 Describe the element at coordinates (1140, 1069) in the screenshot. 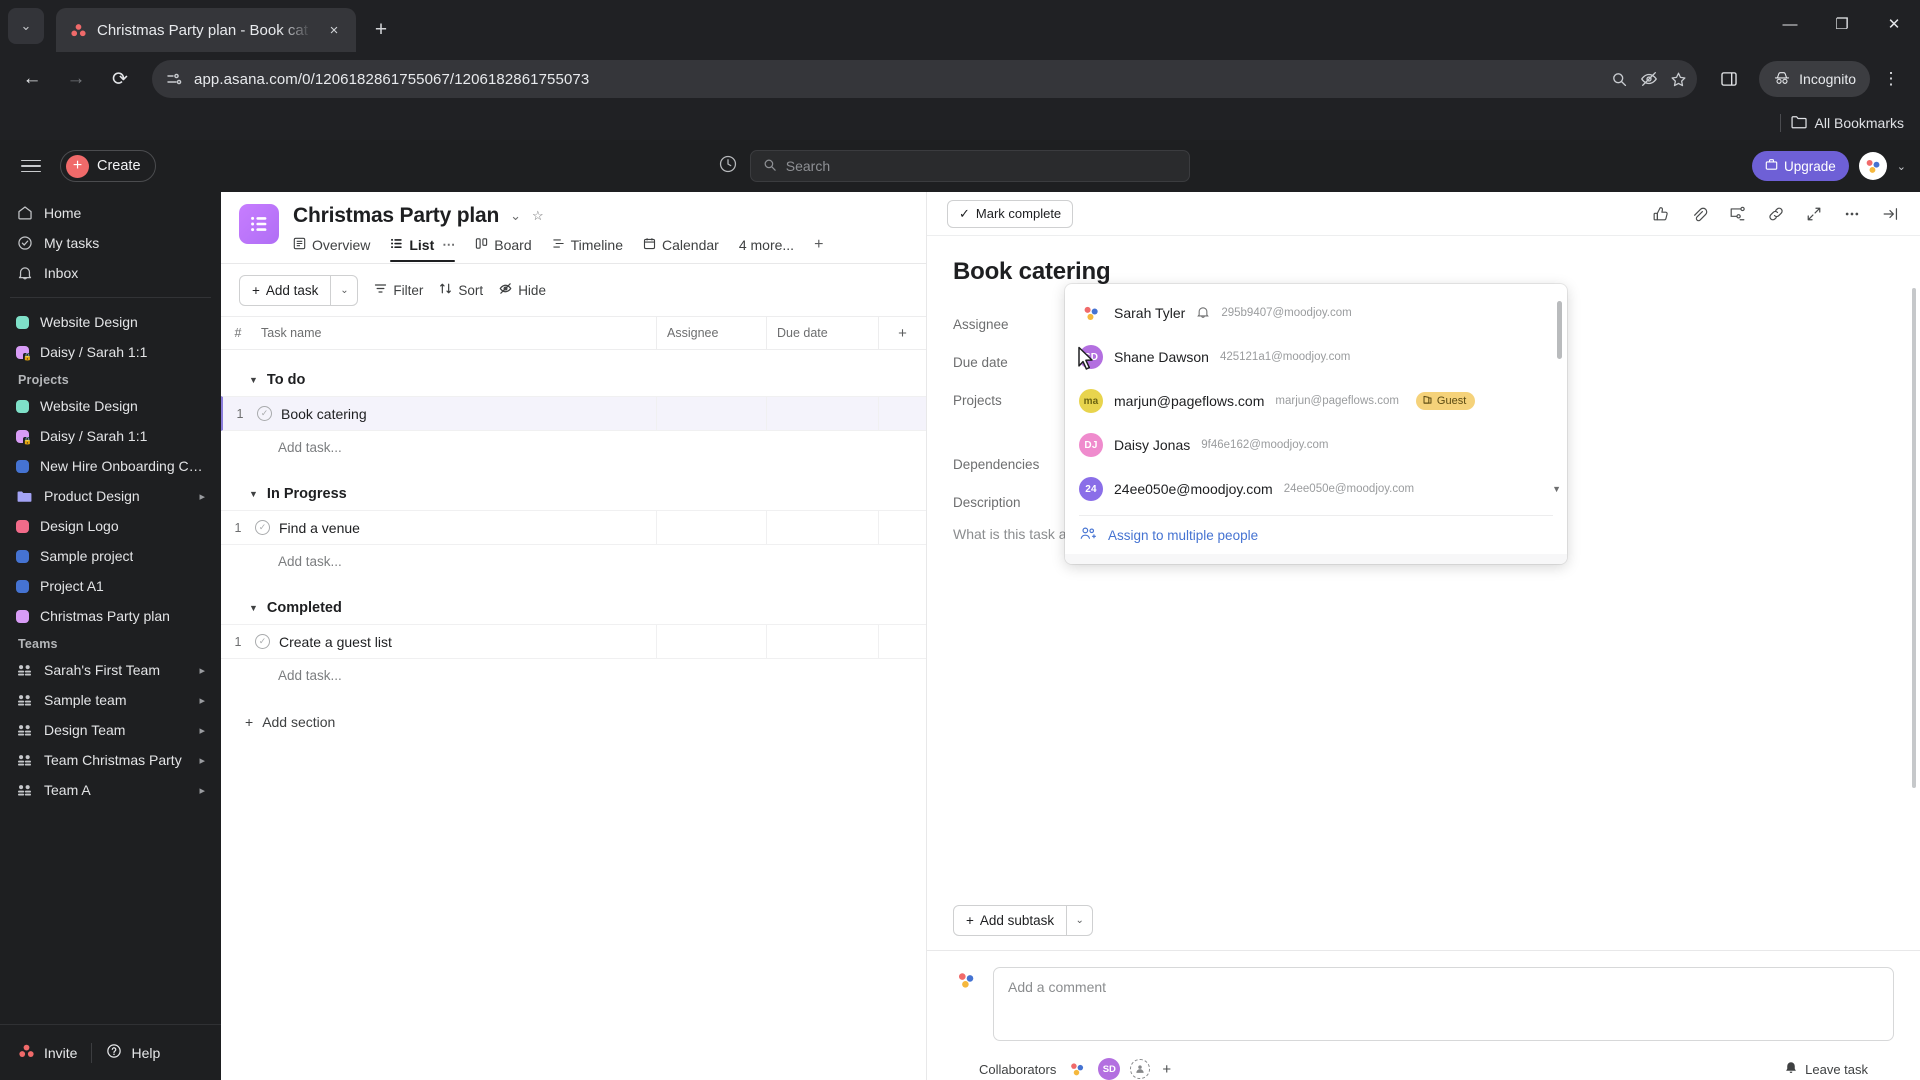

I see `avatar-placeholder-icon` at that location.